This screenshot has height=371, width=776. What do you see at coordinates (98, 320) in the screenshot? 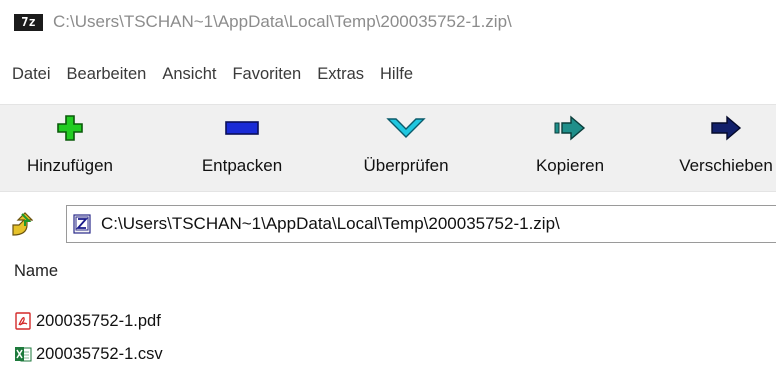
I see `file-name: 200035752-1.pdf` at bounding box center [98, 320].